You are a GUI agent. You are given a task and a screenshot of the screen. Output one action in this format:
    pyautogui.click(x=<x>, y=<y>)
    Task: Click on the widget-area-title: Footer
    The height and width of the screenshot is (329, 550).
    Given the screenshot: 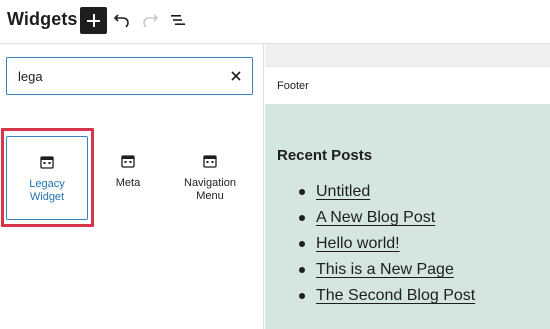 What is the action you would take?
    pyautogui.click(x=293, y=86)
    